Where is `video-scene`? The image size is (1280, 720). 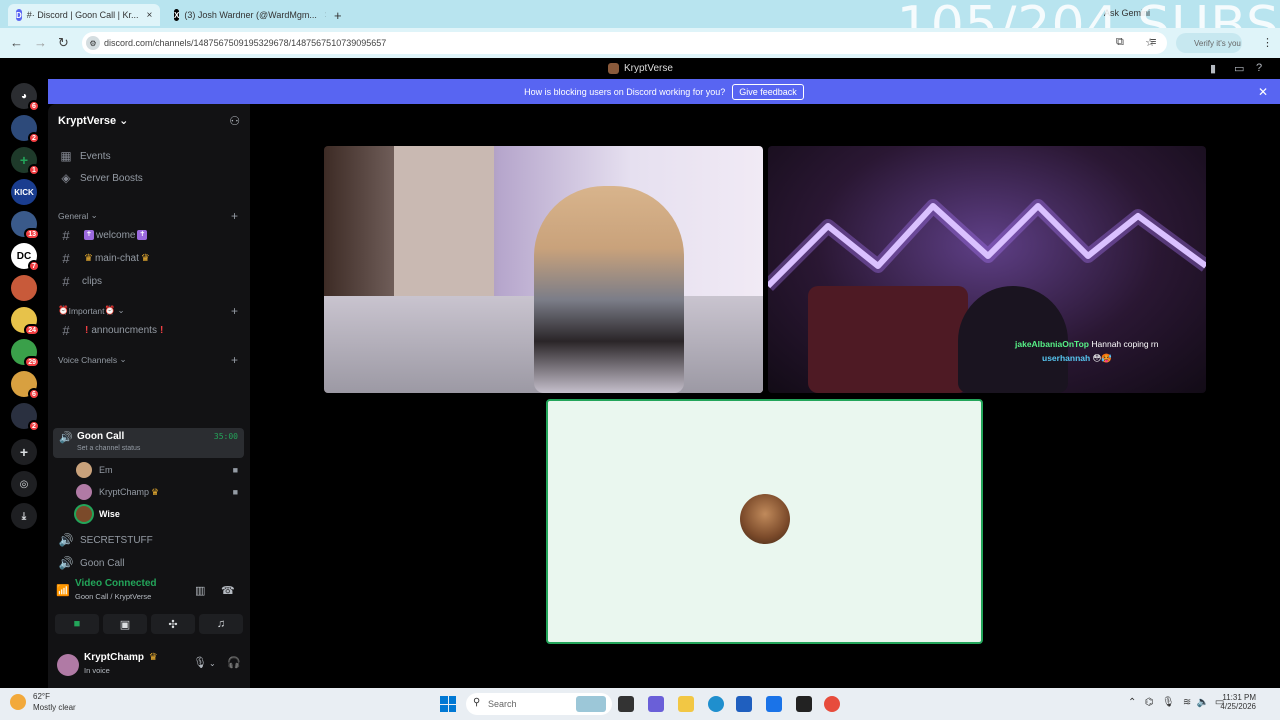 video-scene is located at coordinates (444, 231).